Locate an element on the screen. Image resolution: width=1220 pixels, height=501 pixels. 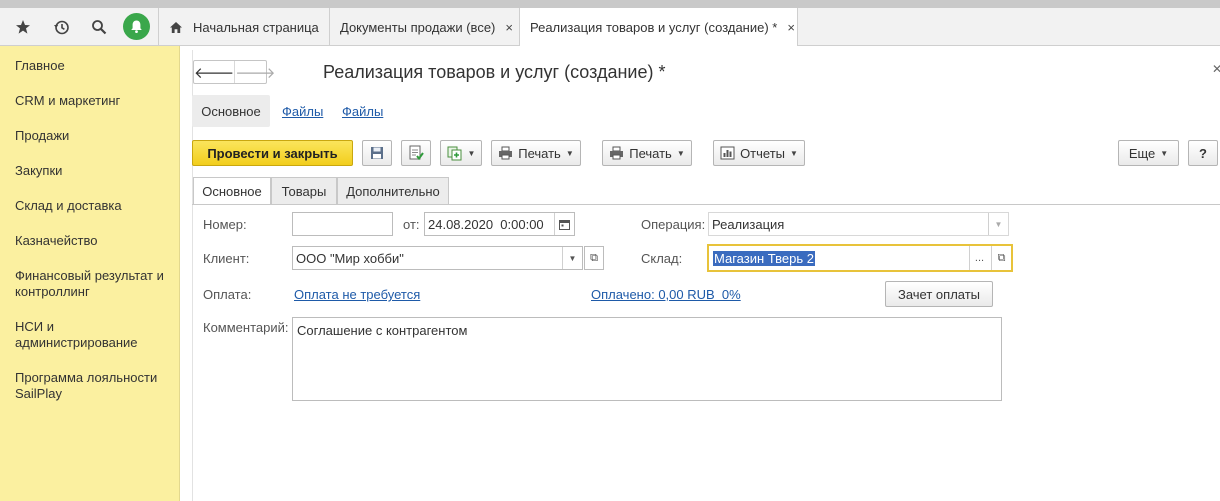
payment-label: Оплата: is located at coordinates (227, 294).